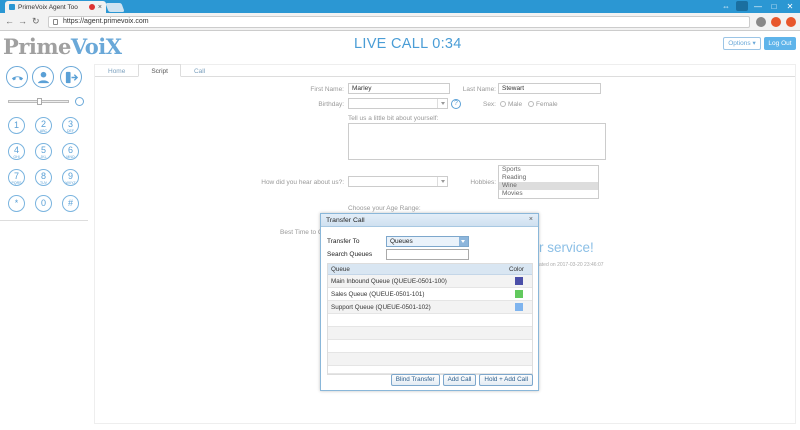  Describe the element at coordinates (547, 104) in the screenshot. I see `sex-female-label: Female` at that location.